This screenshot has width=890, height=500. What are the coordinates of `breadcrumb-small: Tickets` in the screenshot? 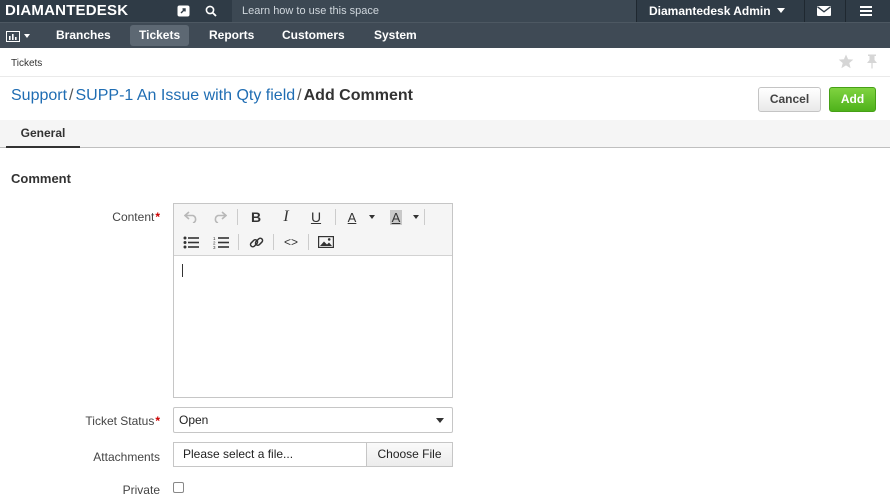 It's located at (26, 63).